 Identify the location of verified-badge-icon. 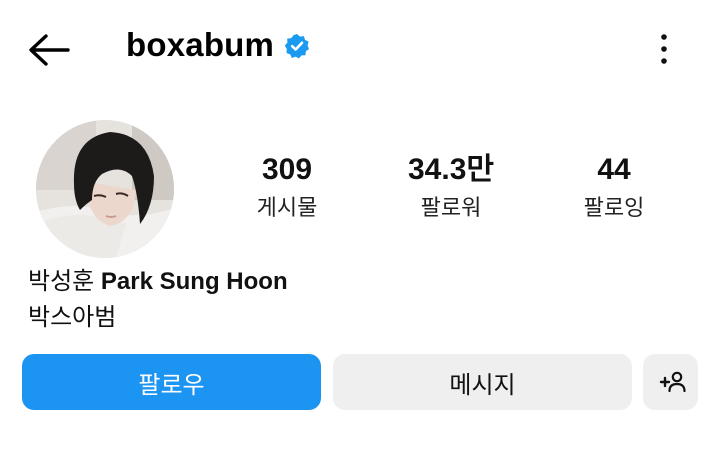
(297, 46).